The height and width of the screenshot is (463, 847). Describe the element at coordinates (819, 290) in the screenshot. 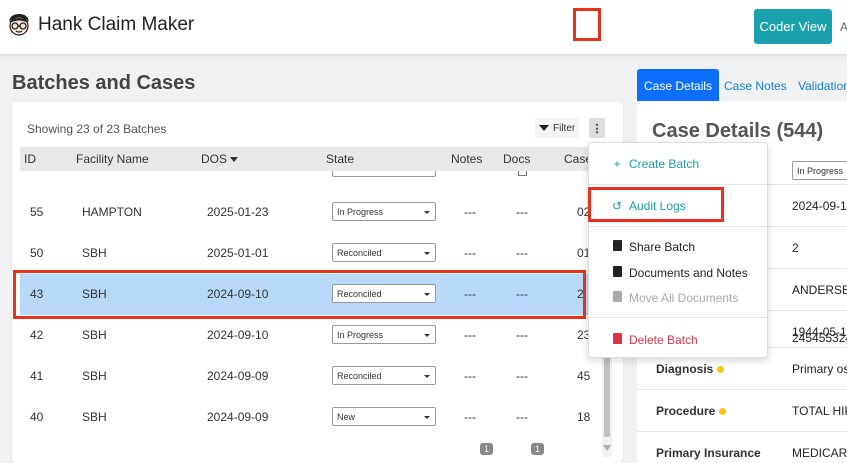

I see `case-field-value: ANDERSEN` at that location.